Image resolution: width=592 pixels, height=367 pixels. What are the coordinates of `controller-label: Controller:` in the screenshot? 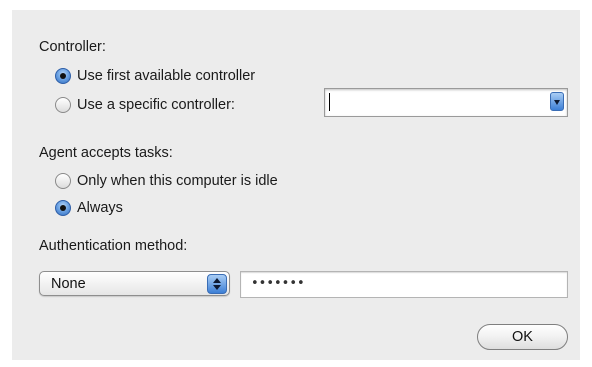 It's located at (72, 47).